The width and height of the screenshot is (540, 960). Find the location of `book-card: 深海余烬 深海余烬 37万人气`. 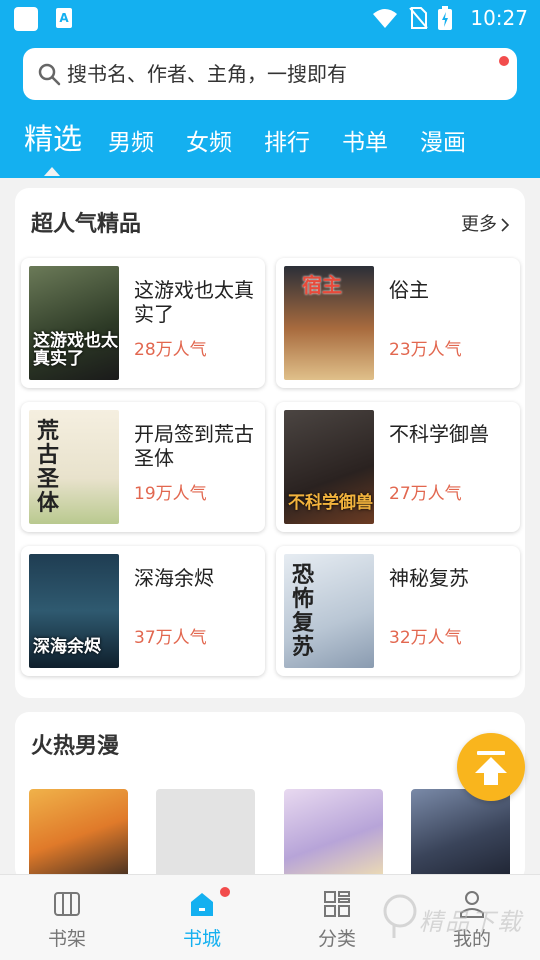

book-card: 深海余烬 深海余烬 37万人气 is located at coordinates (143, 611).